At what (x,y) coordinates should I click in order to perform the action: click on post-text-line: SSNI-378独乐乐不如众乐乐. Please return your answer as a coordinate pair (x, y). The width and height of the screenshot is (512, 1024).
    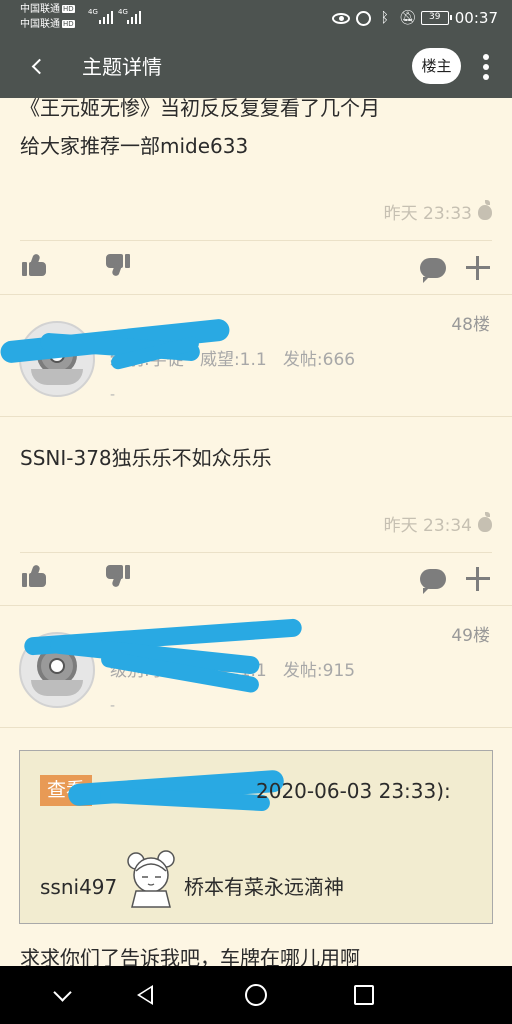
    Looking at the image, I should click on (146, 458).